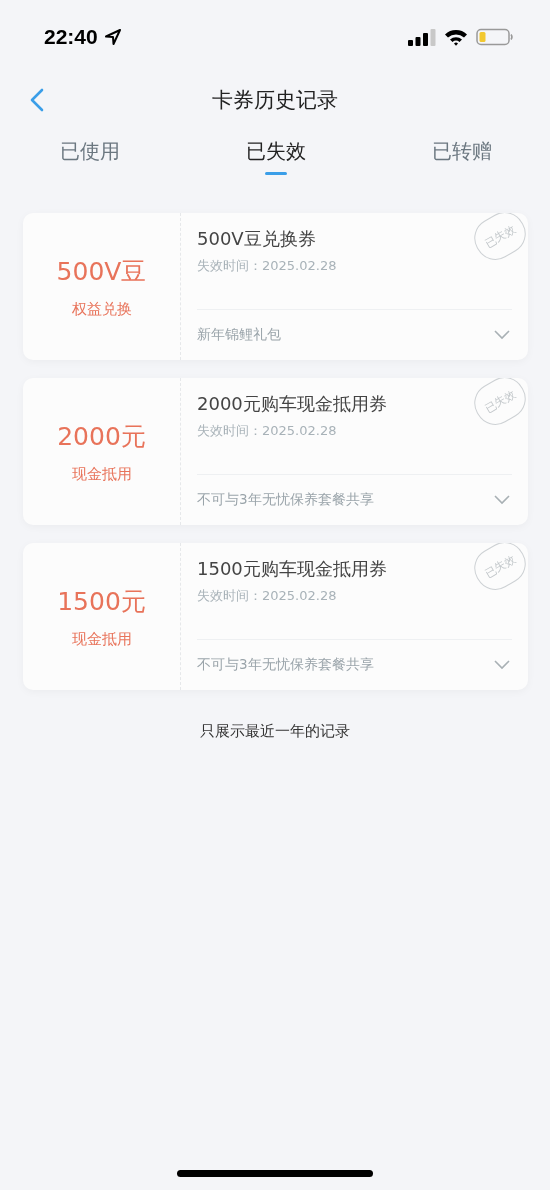 Image resolution: width=550 pixels, height=1190 pixels. What do you see at coordinates (292, 404) in the screenshot?
I see `coupon-name: 2000元购车现金抵用券` at bounding box center [292, 404].